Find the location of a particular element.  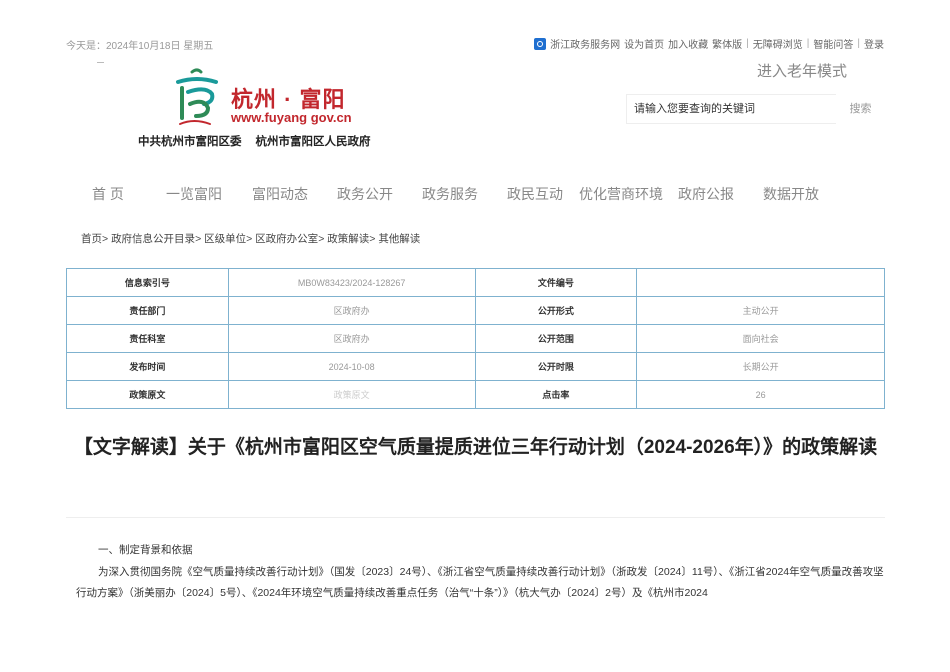

link-smart-qa: 智能问答 is located at coordinates (833, 43).